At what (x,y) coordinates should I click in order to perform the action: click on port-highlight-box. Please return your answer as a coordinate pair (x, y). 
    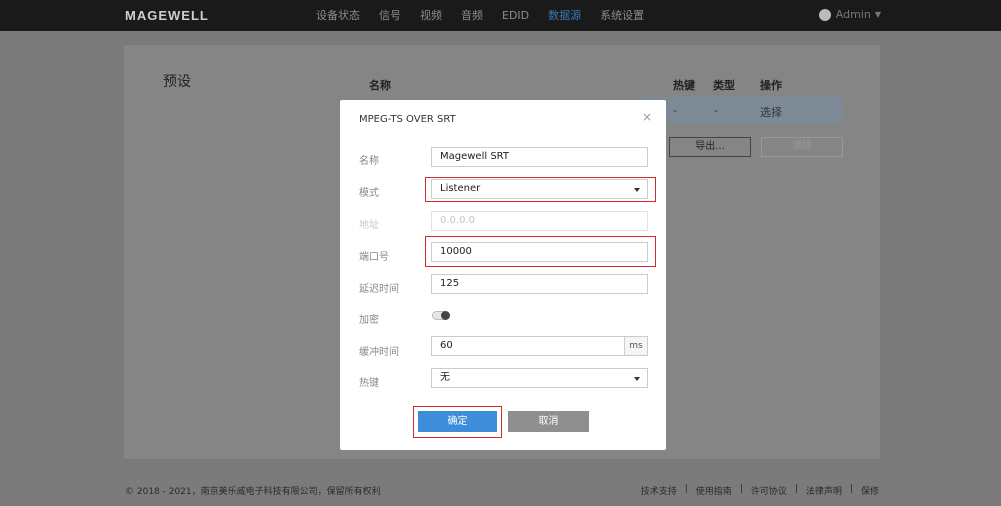
    Looking at the image, I should click on (540, 251).